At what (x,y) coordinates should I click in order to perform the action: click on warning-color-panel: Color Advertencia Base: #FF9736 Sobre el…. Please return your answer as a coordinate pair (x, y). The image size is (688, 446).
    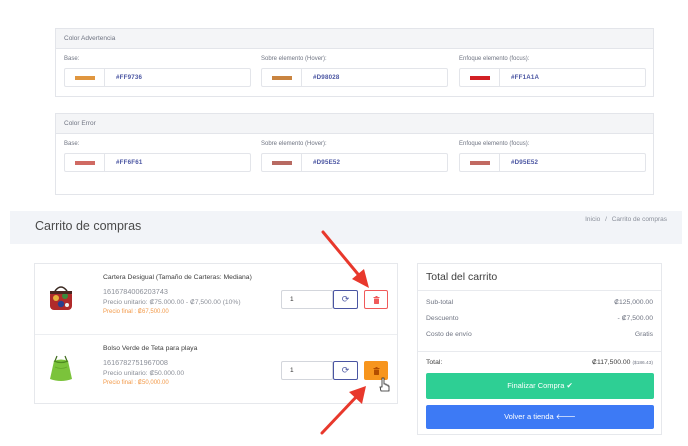
    Looking at the image, I should click on (354, 62).